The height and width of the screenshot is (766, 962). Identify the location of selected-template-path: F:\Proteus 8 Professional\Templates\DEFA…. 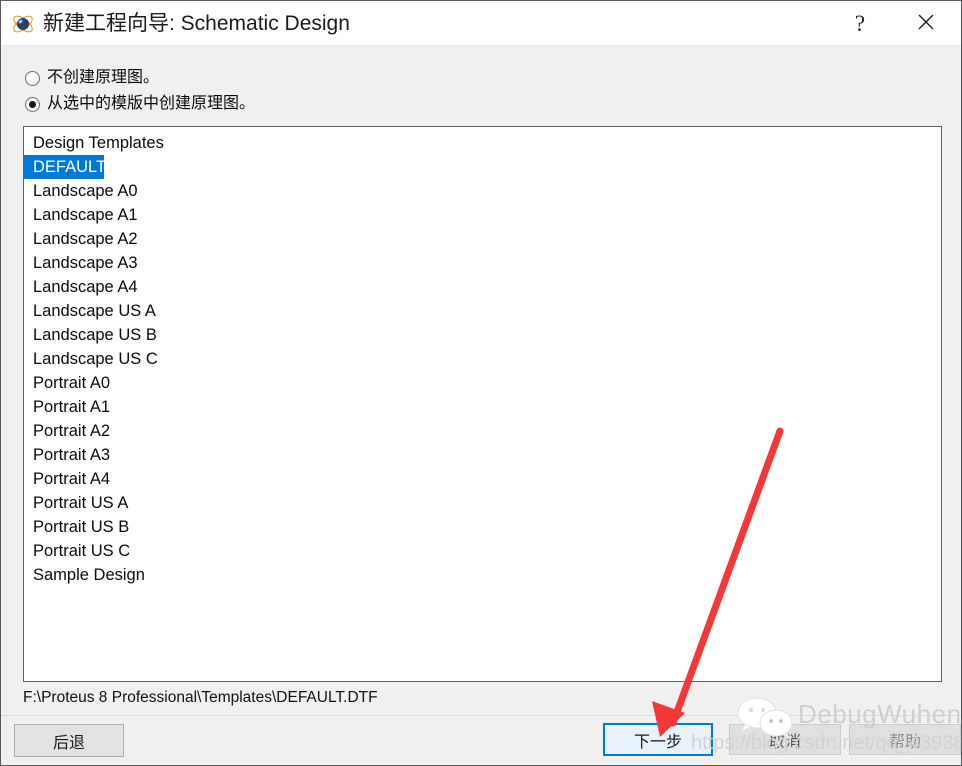
(200, 697).